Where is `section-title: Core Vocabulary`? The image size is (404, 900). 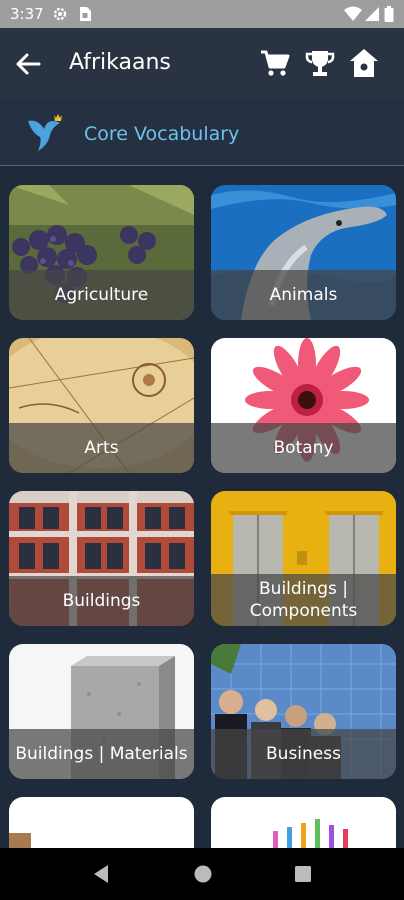
section-title: Core Vocabulary is located at coordinates (162, 134).